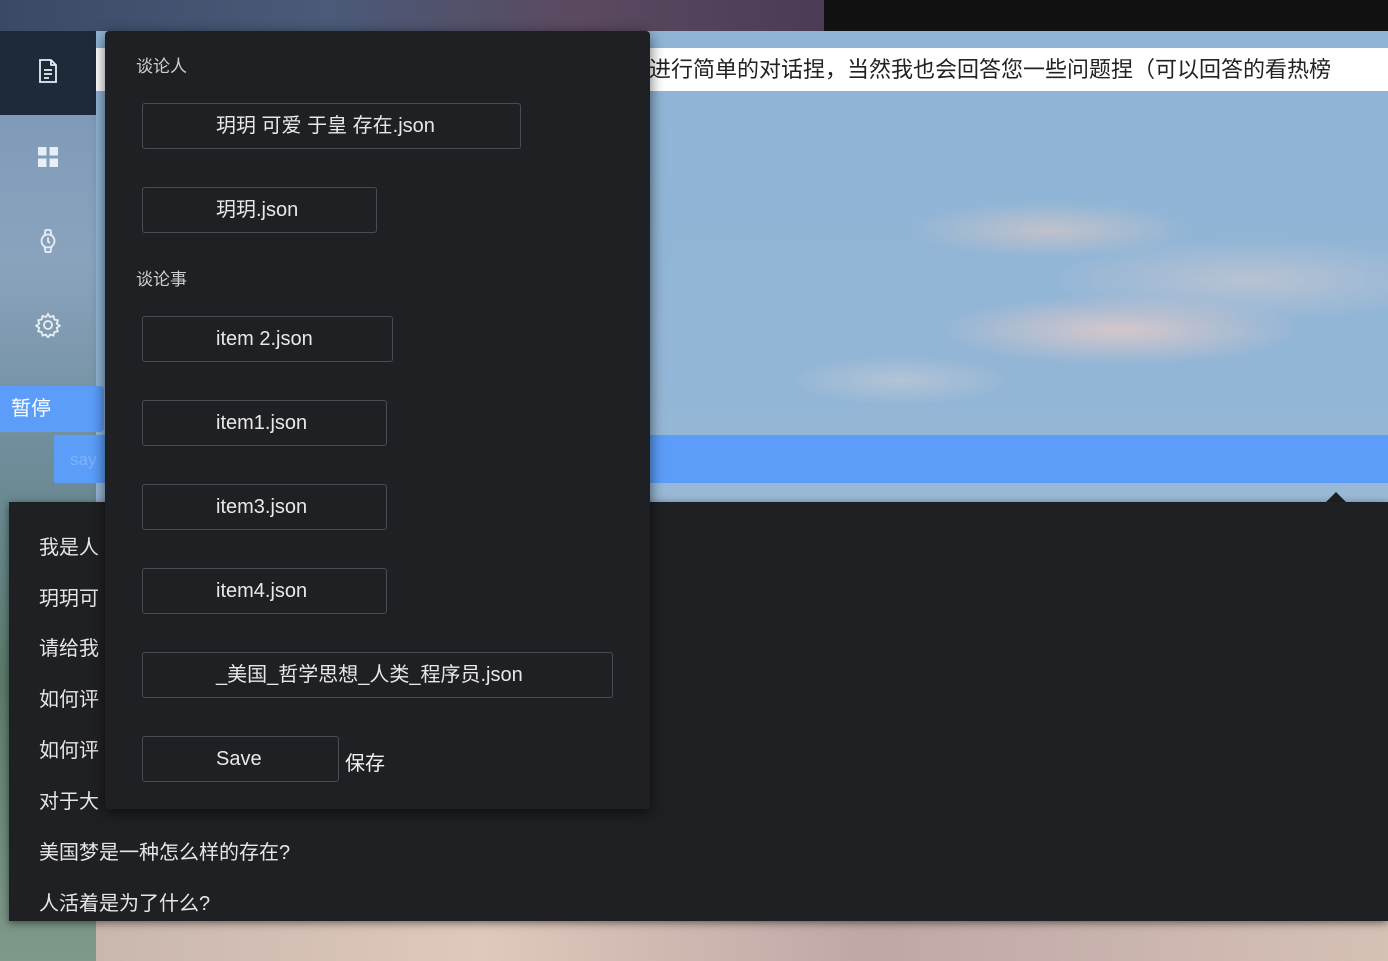  Describe the element at coordinates (69, 596) in the screenshot. I see `suggestion-item: 玥玥可` at that location.